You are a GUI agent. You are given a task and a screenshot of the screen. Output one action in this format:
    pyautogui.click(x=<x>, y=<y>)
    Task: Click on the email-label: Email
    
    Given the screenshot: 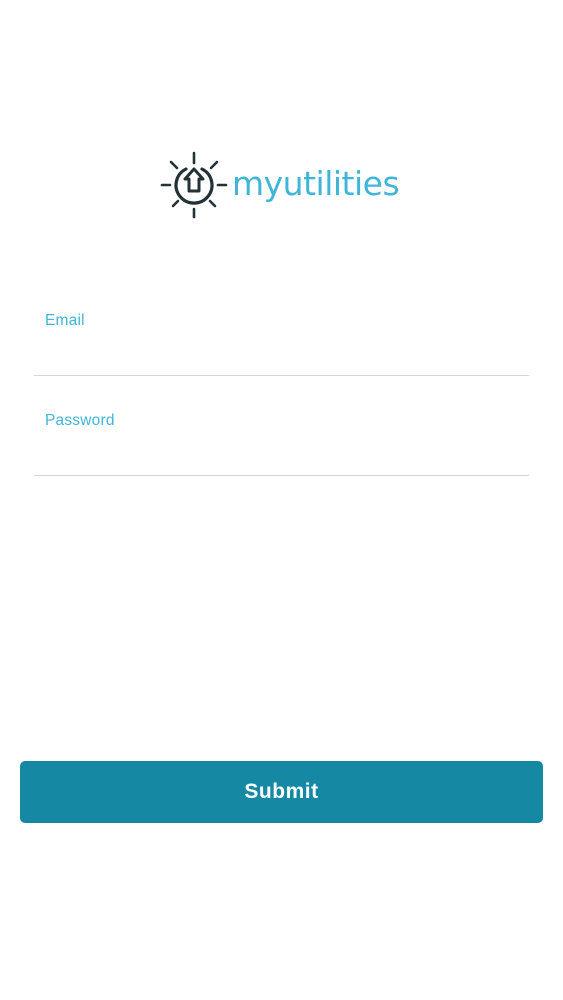 What is the action you would take?
    pyautogui.click(x=65, y=320)
    